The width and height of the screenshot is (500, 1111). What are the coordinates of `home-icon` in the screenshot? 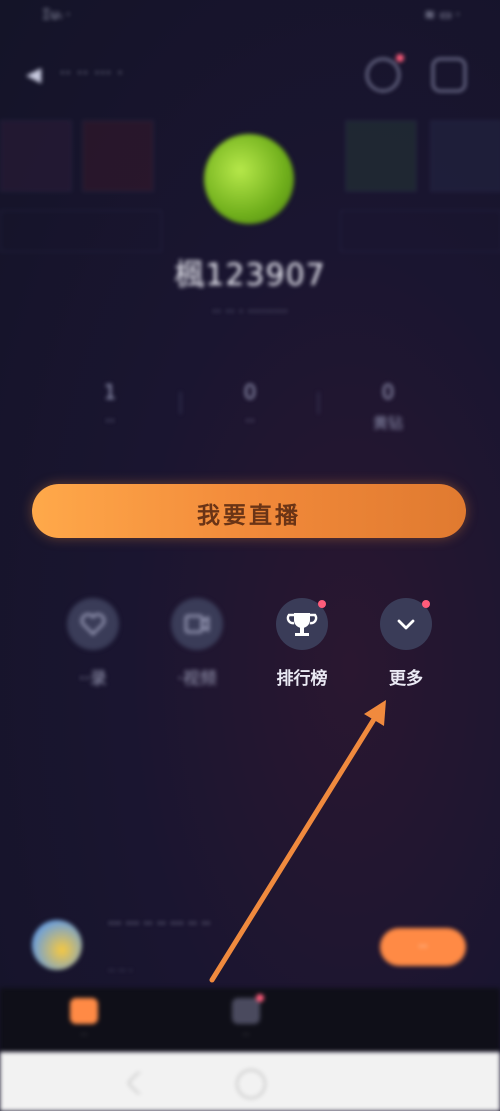 It's located at (84, 1011).